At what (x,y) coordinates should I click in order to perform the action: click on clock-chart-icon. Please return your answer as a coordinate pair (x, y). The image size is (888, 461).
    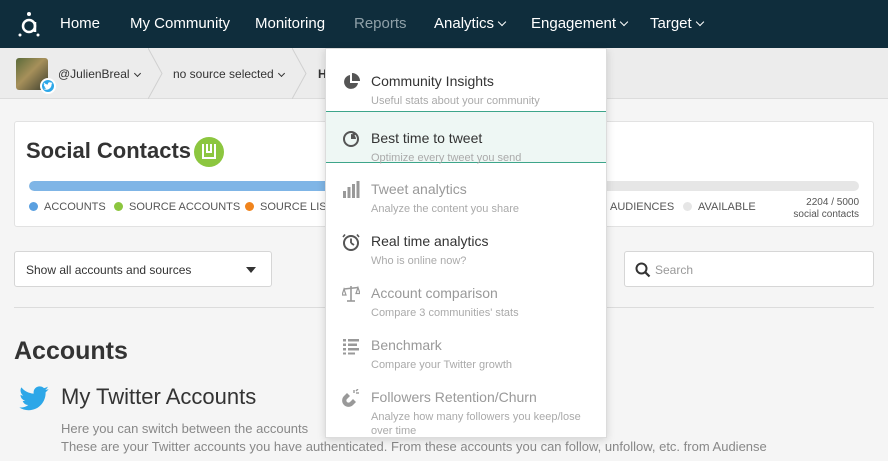
    Looking at the image, I should click on (351, 139).